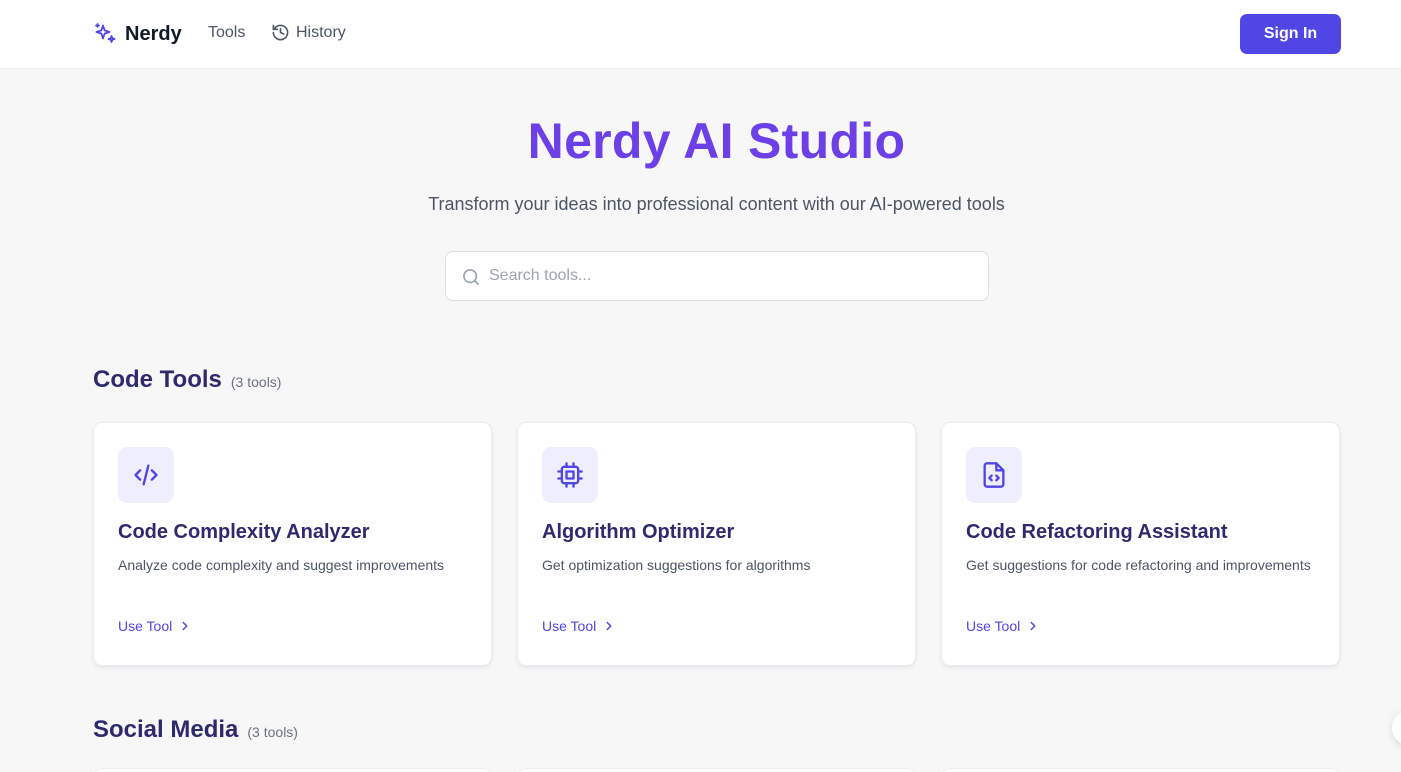 This screenshot has width=1401, height=772. I want to click on sparkles-icon, so click(105, 33).